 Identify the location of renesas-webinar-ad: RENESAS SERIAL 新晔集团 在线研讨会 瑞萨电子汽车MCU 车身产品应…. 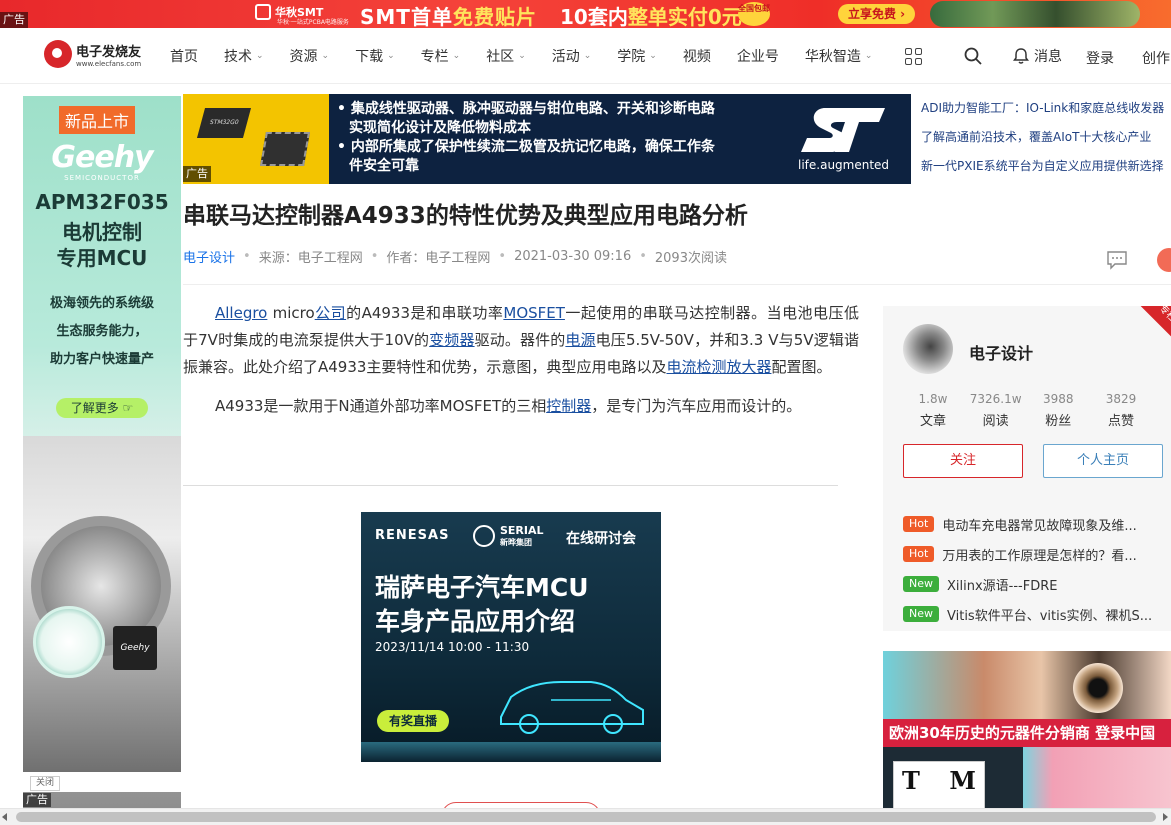
(511, 637).